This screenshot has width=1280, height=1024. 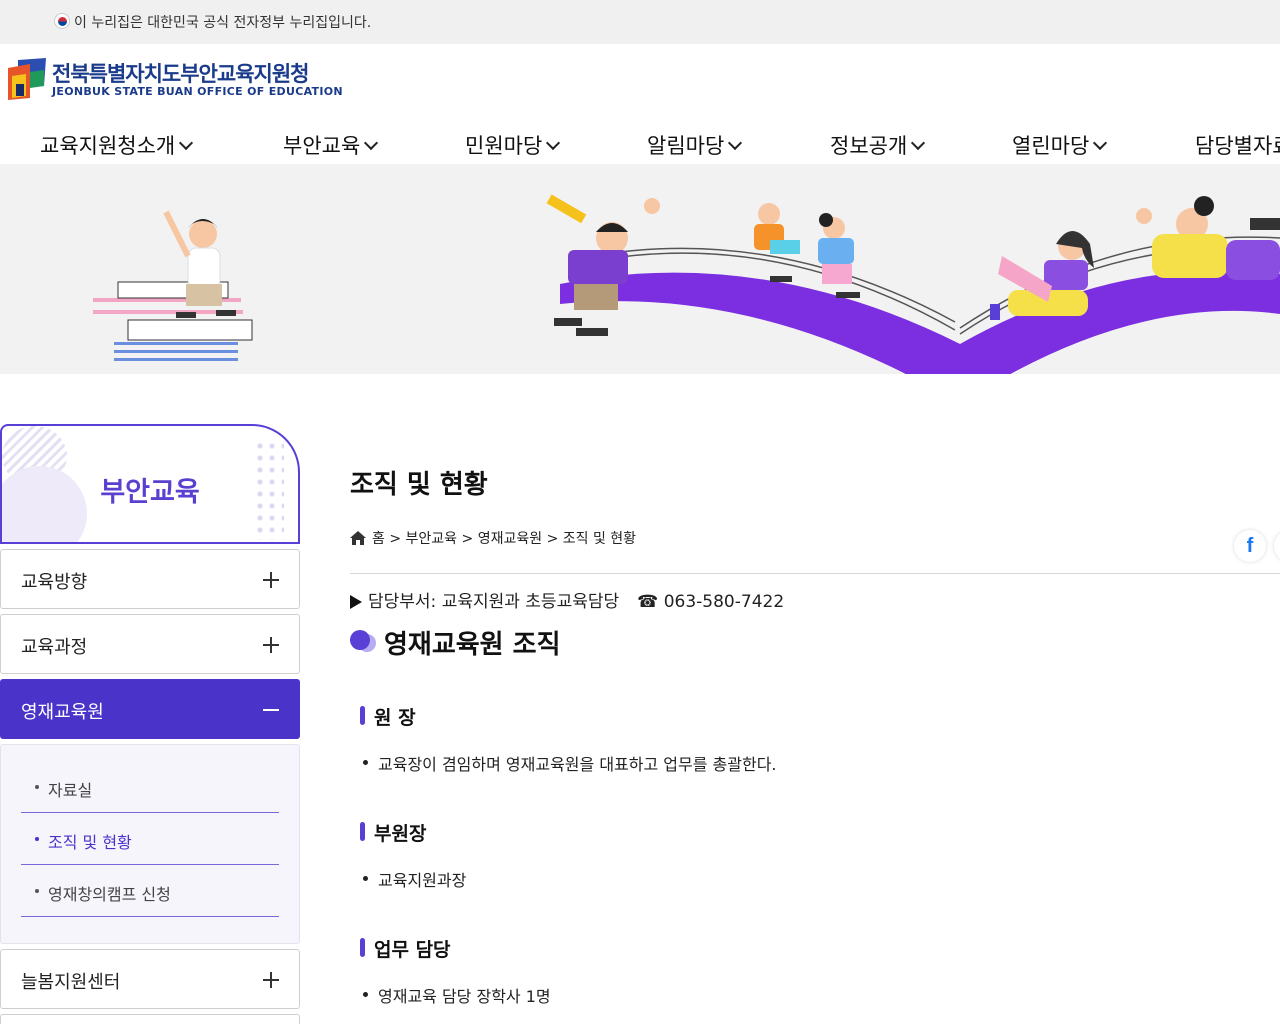 I want to click on gnb-item-label: 열린마당, so click(x=1051, y=146).